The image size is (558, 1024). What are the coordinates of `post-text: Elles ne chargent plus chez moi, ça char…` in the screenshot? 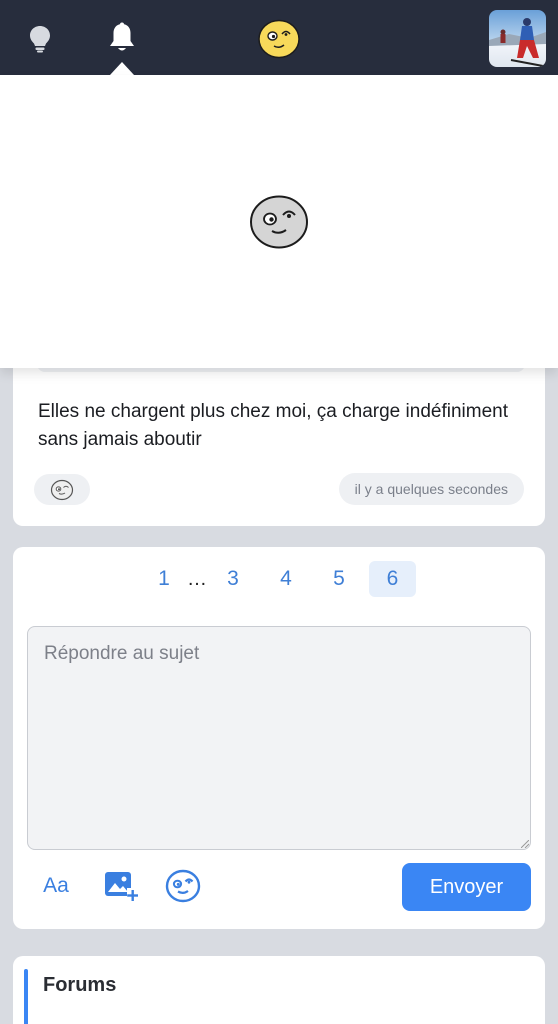 It's located at (273, 425).